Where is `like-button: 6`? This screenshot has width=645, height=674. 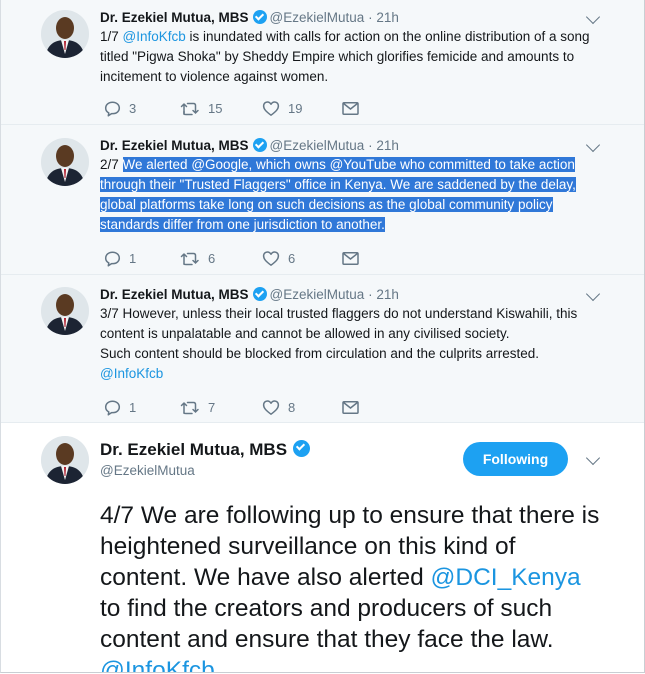 like-button: 6 is located at coordinates (278, 258).